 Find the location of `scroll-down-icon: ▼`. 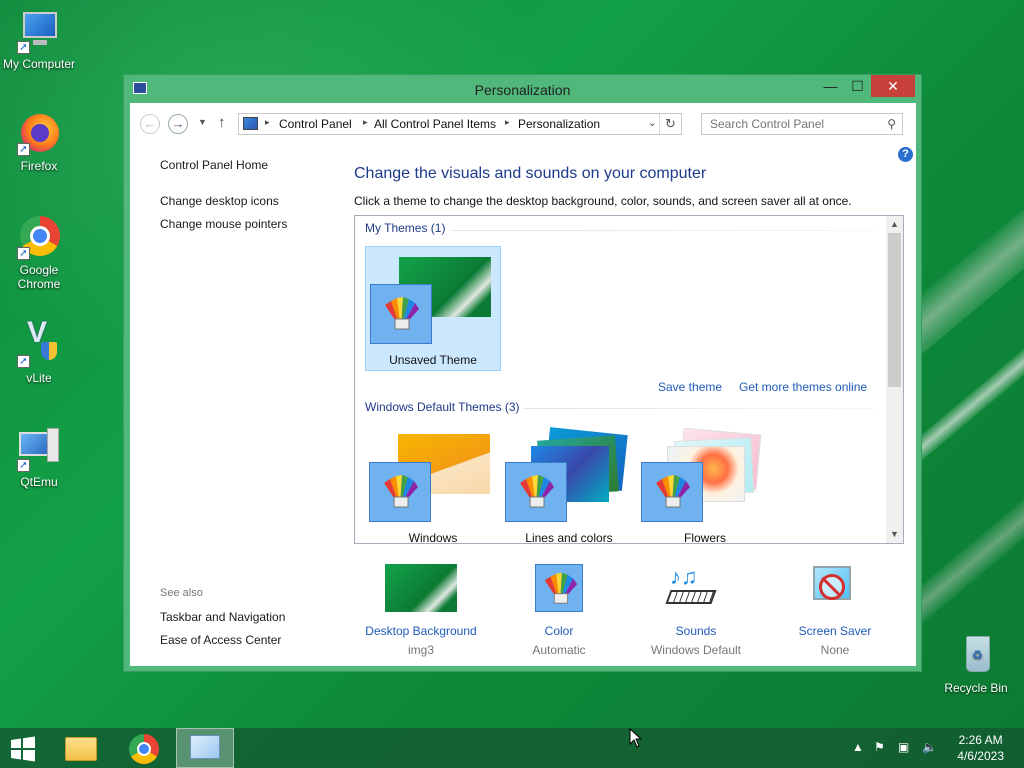

scroll-down-icon: ▼ is located at coordinates (894, 534).